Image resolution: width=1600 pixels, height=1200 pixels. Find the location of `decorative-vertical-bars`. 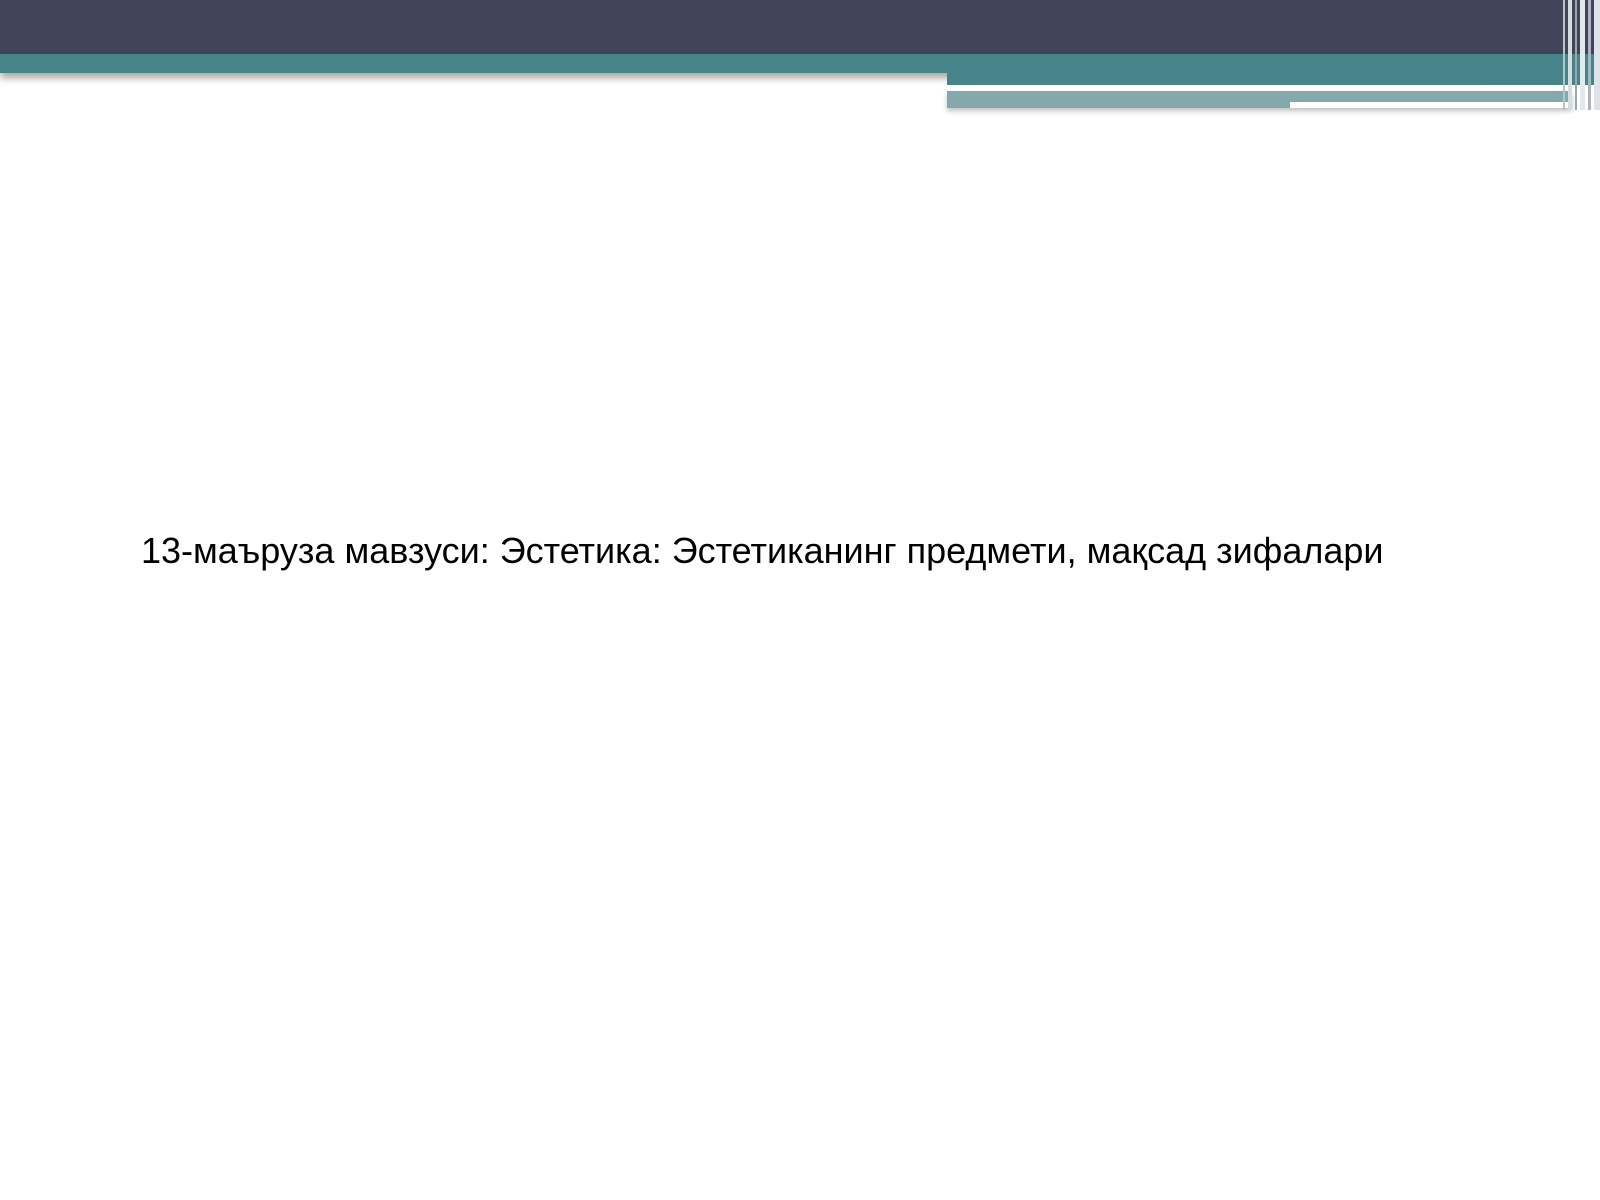

decorative-vertical-bars is located at coordinates (1576, 55).